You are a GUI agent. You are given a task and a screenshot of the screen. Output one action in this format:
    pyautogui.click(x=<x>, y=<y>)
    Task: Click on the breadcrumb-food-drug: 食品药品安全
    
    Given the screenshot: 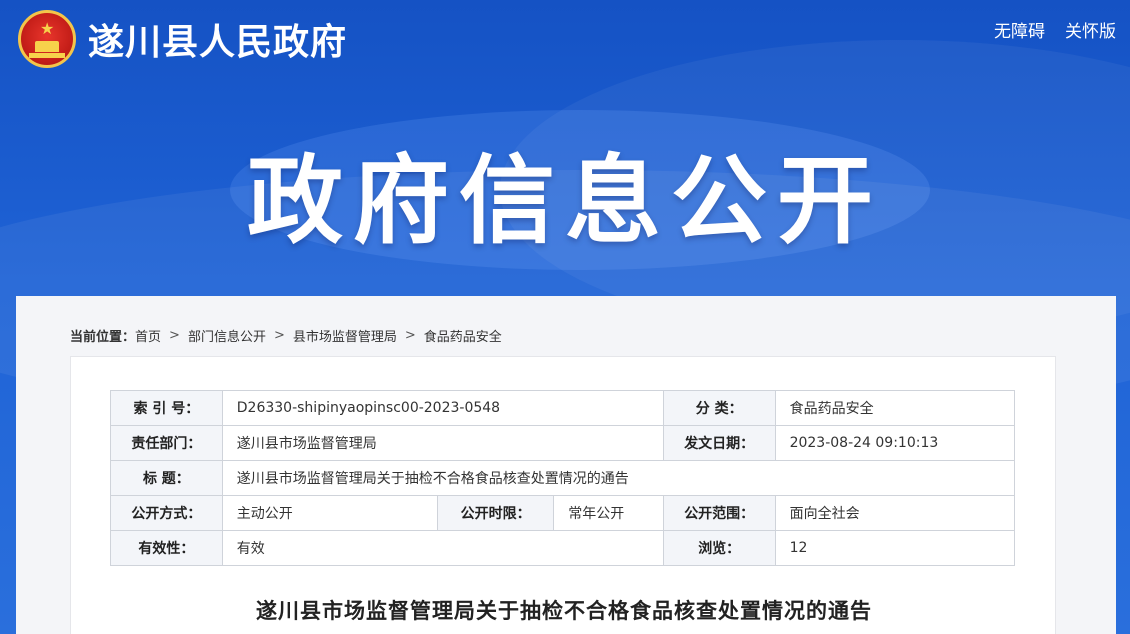 What is the action you would take?
    pyautogui.click(x=463, y=335)
    